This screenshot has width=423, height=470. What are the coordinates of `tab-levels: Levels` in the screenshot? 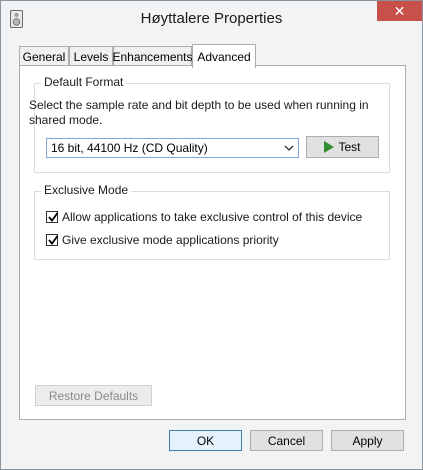 It's located at (91, 56).